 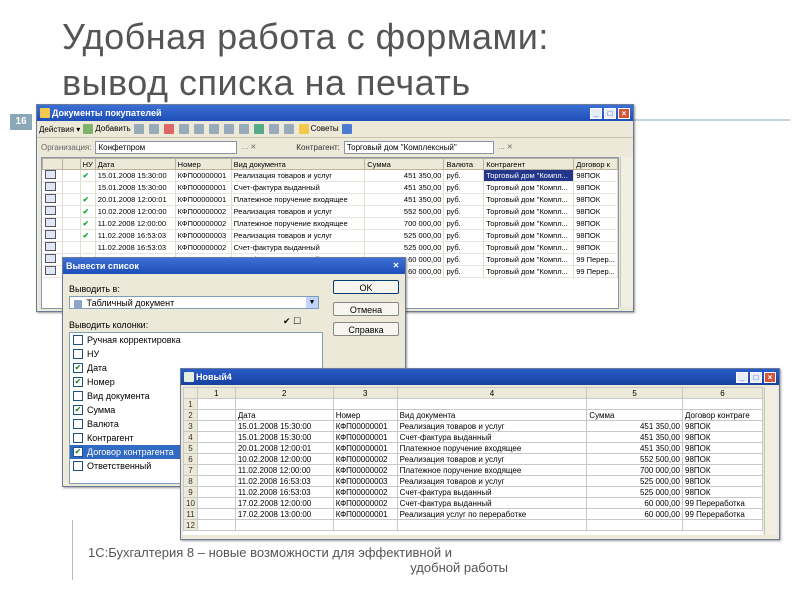 I want to click on chevron-down-icon: ▼, so click(x=312, y=302).